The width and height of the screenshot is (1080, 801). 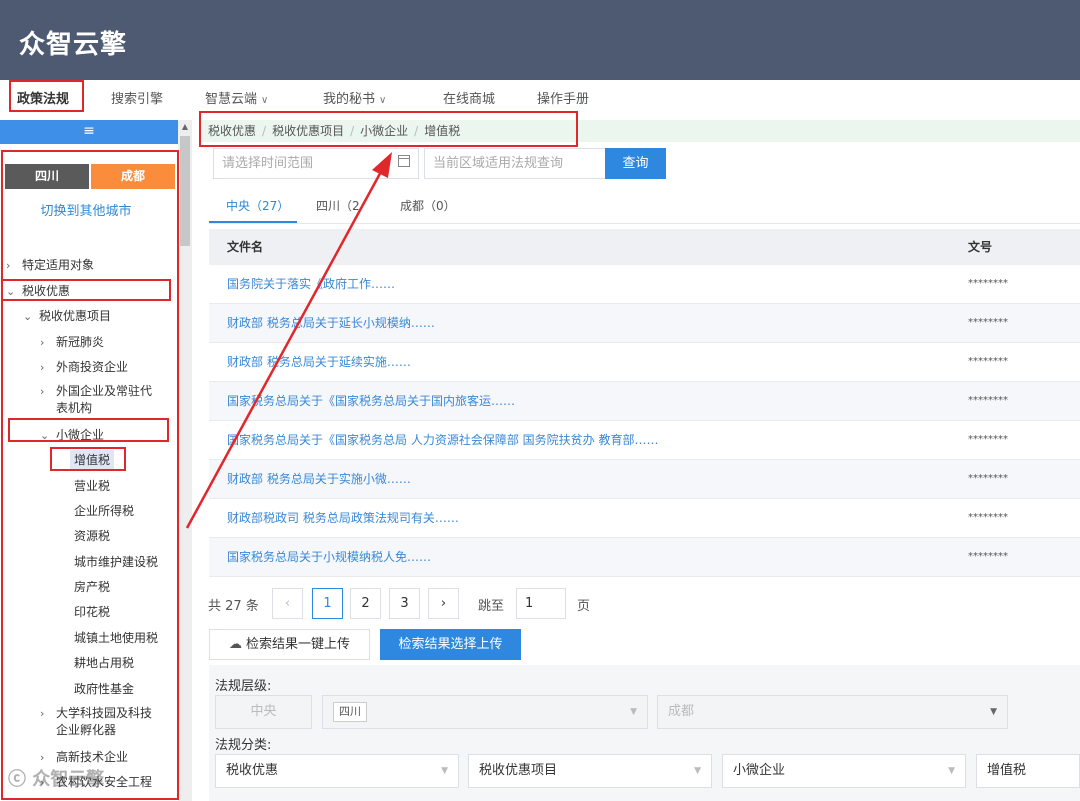 I want to click on watermark-text: 众智云擎, so click(x=68, y=779).